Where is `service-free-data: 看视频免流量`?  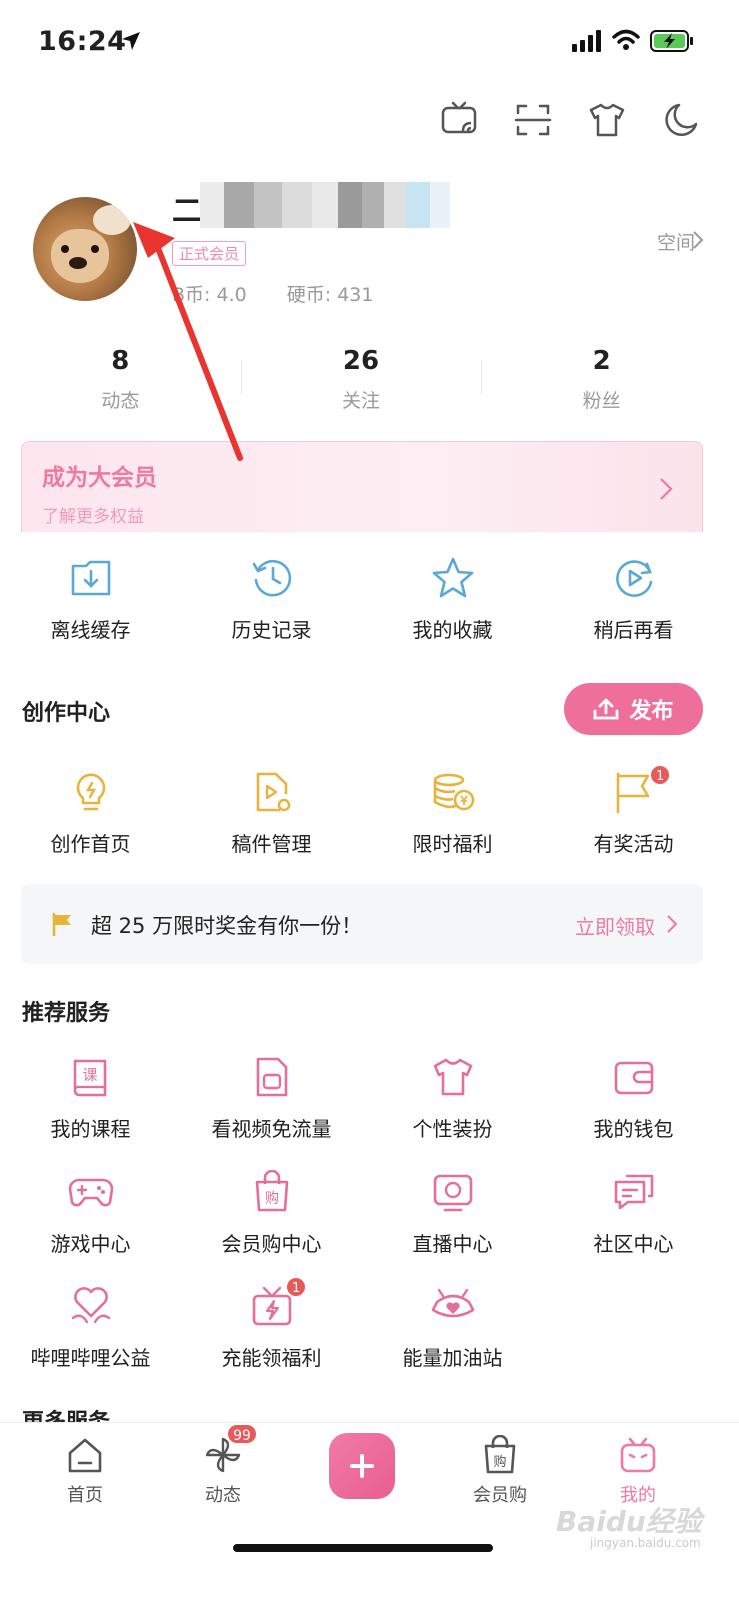
service-free-data: 看视频免流量 is located at coordinates (271, 1098).